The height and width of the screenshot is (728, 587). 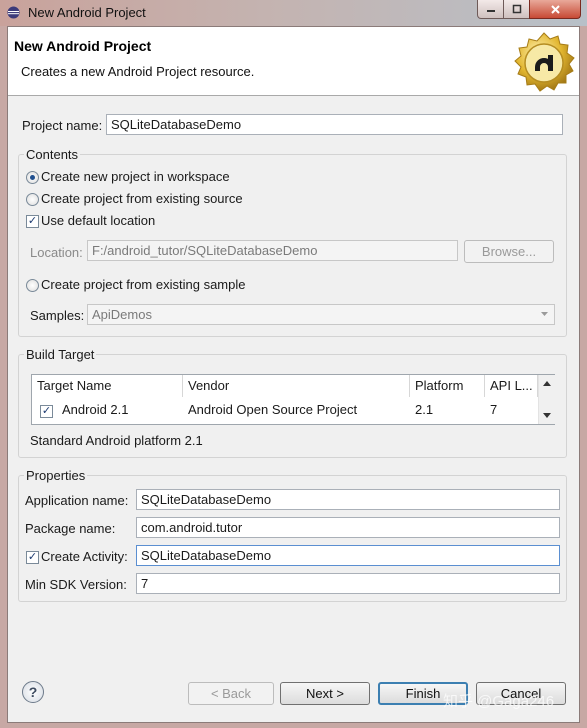 I want to click on table-scrollbar, so click(x=546, y=399).